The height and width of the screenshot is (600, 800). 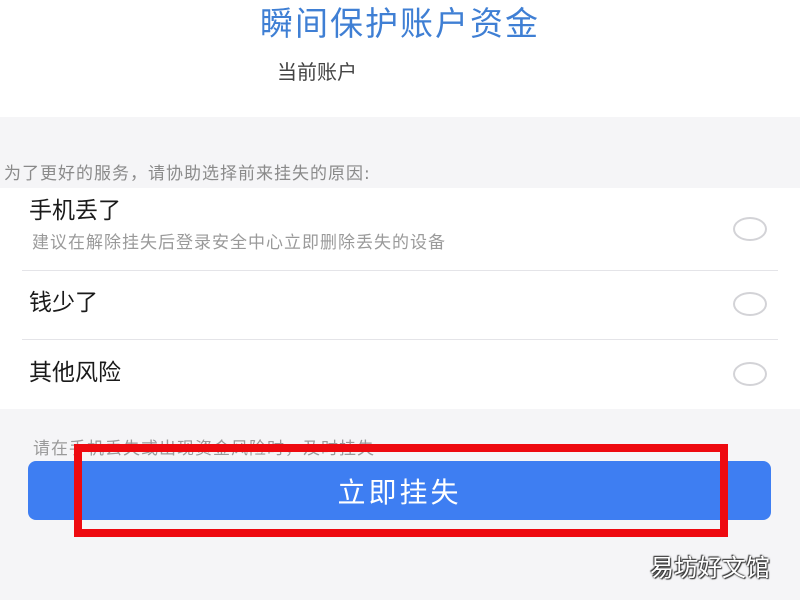 What do you see at coordinates (239, 243) in the screenshot?
I see `reason-description: 建议在解除挂失后登录安全中心立即删除丢失的设备` at bounding box center [239, 243].